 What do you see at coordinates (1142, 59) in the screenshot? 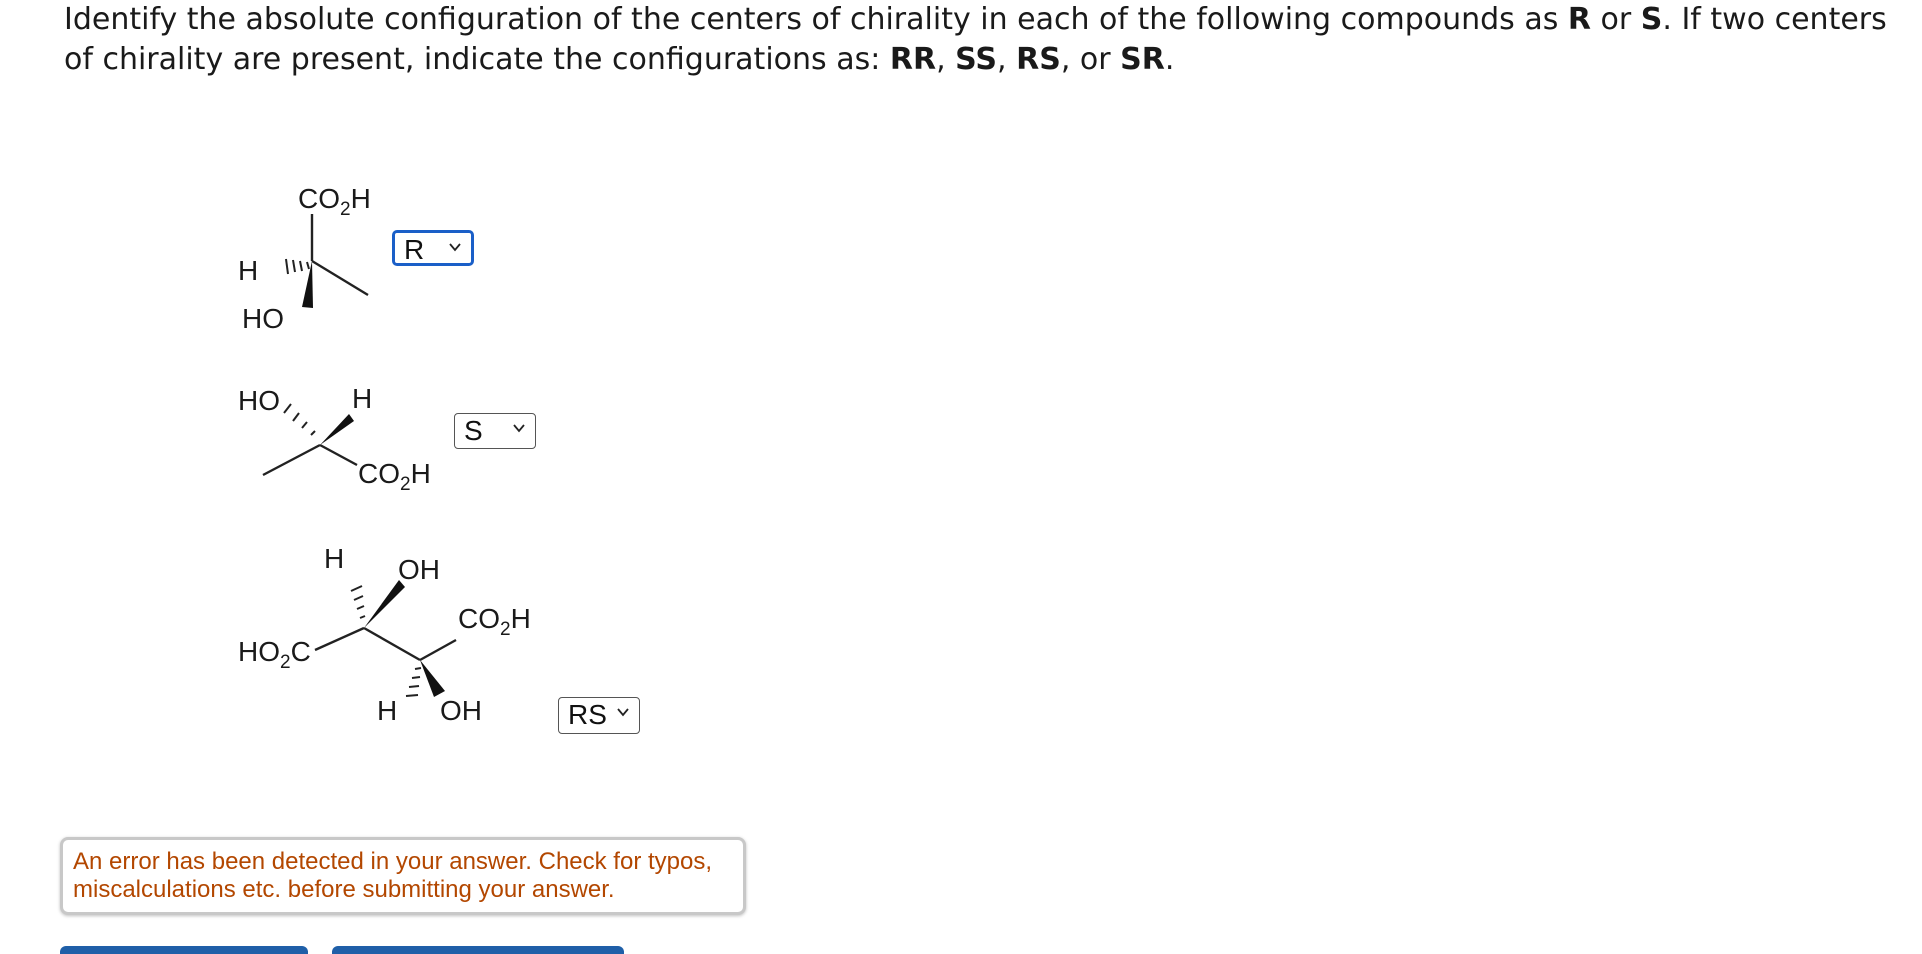
I see `config-sr-term: SR` at bounding box center [1142, 59].